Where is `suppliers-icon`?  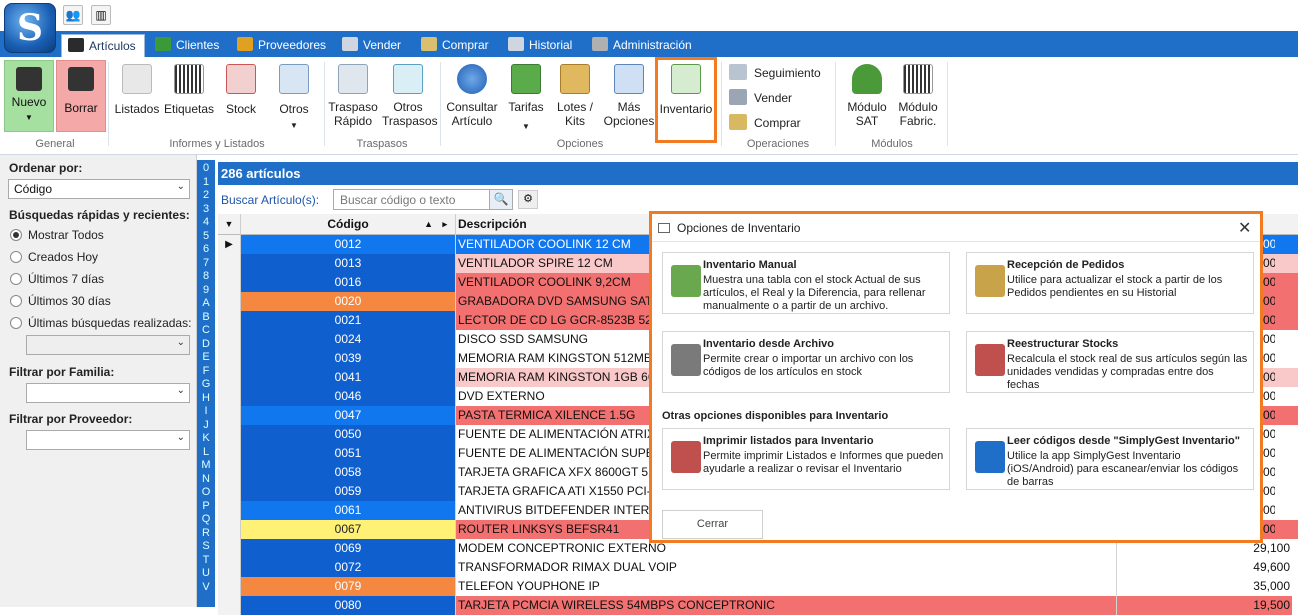
suppliers-icon is located at coordinates (245, 44).